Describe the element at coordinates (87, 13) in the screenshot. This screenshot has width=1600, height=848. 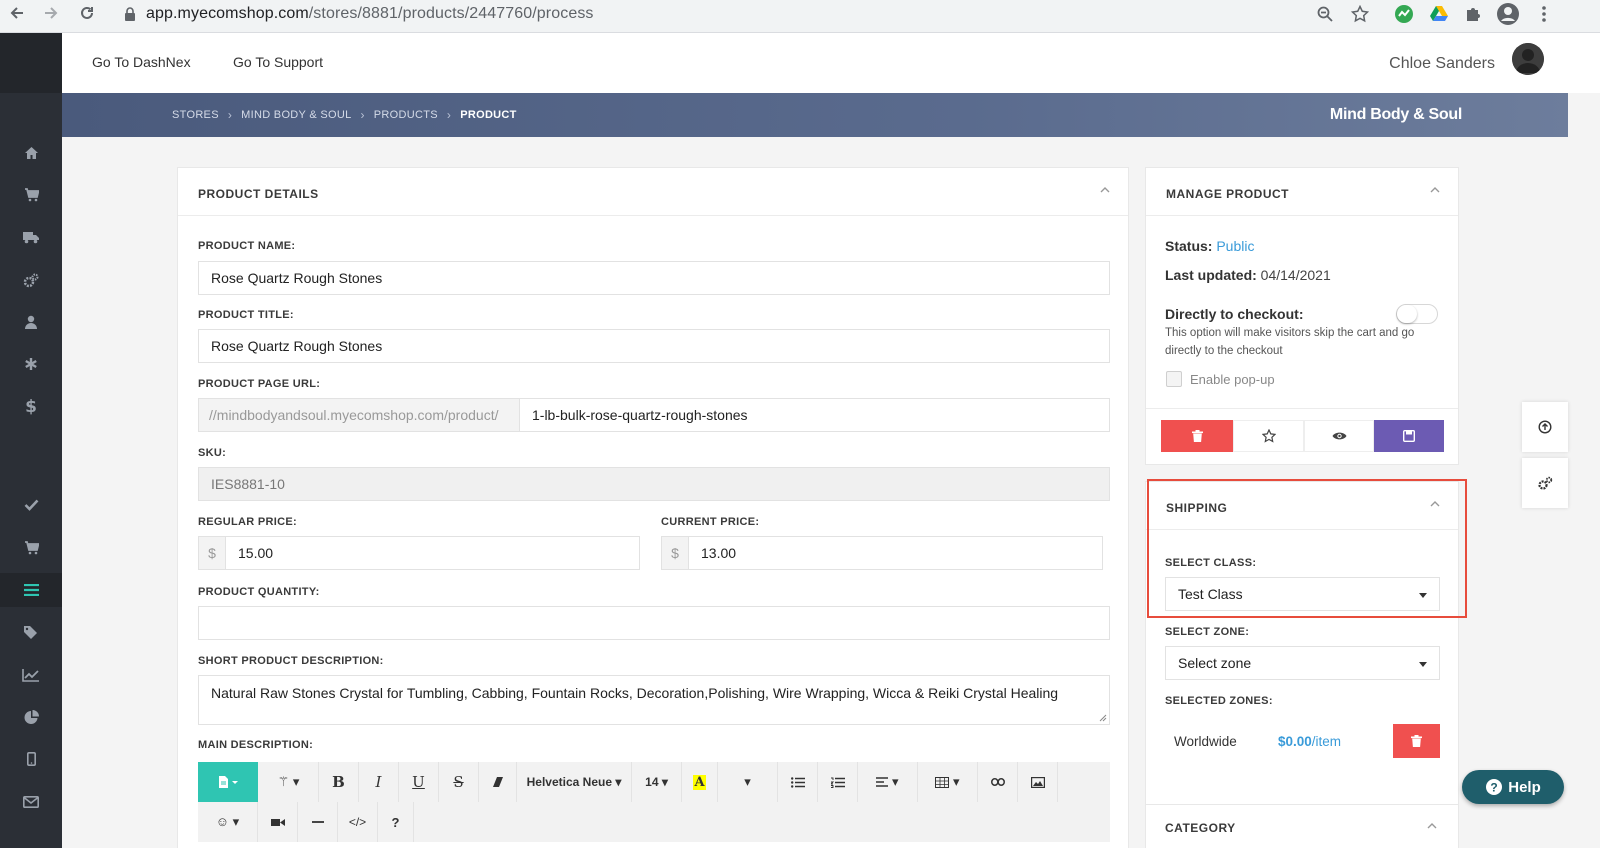
I see `reload-icon` at that location.